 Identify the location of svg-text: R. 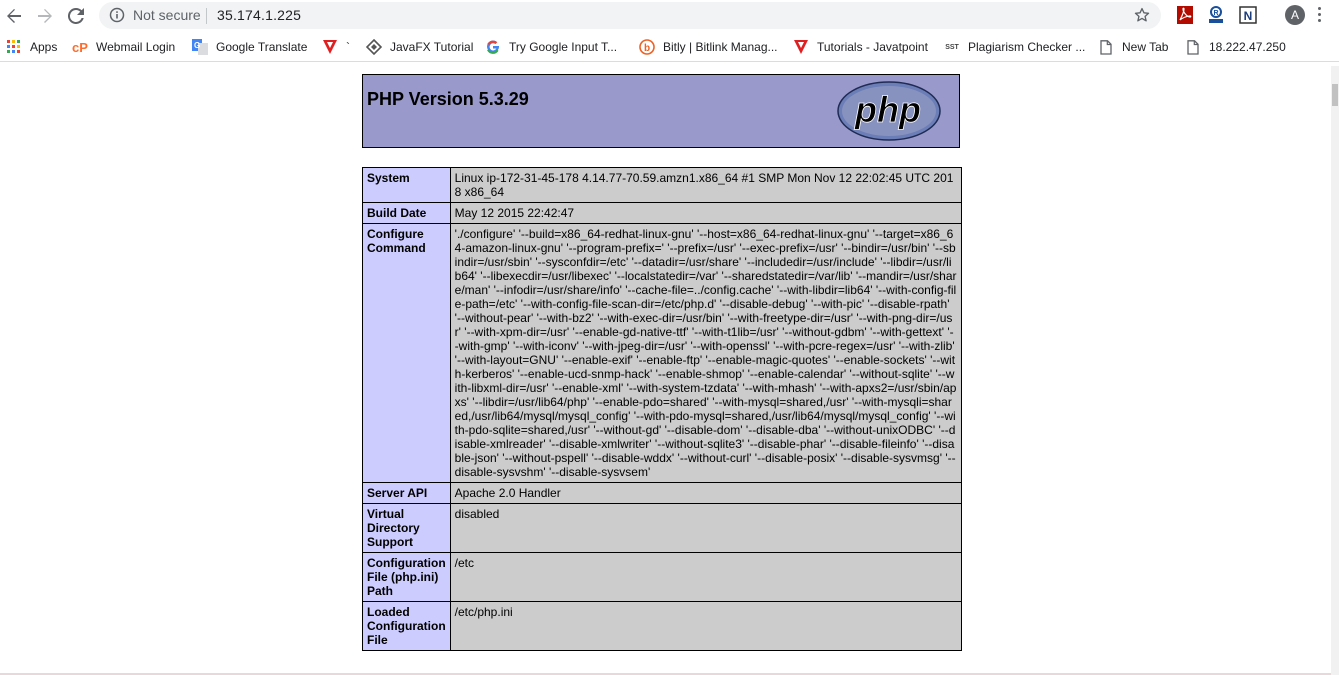
(1215, 13).